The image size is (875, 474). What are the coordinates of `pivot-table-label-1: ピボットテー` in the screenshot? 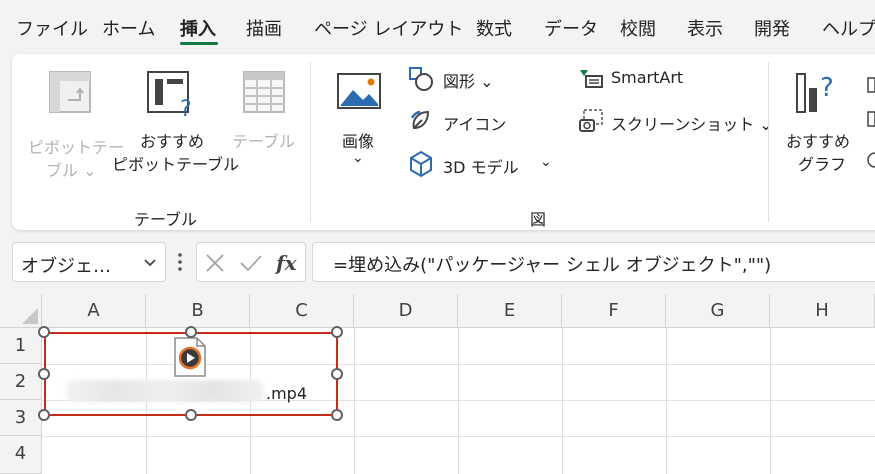 It's located at (76, 147).